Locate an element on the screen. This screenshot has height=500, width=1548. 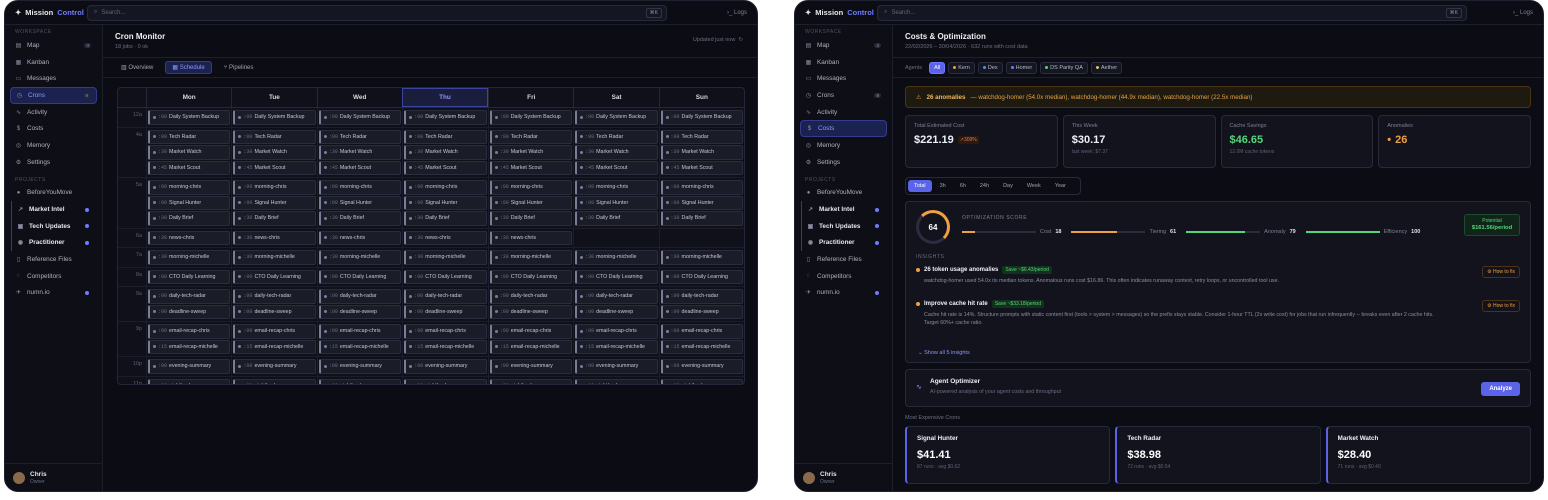
range-total: Total is located at coordinates (920, 186).